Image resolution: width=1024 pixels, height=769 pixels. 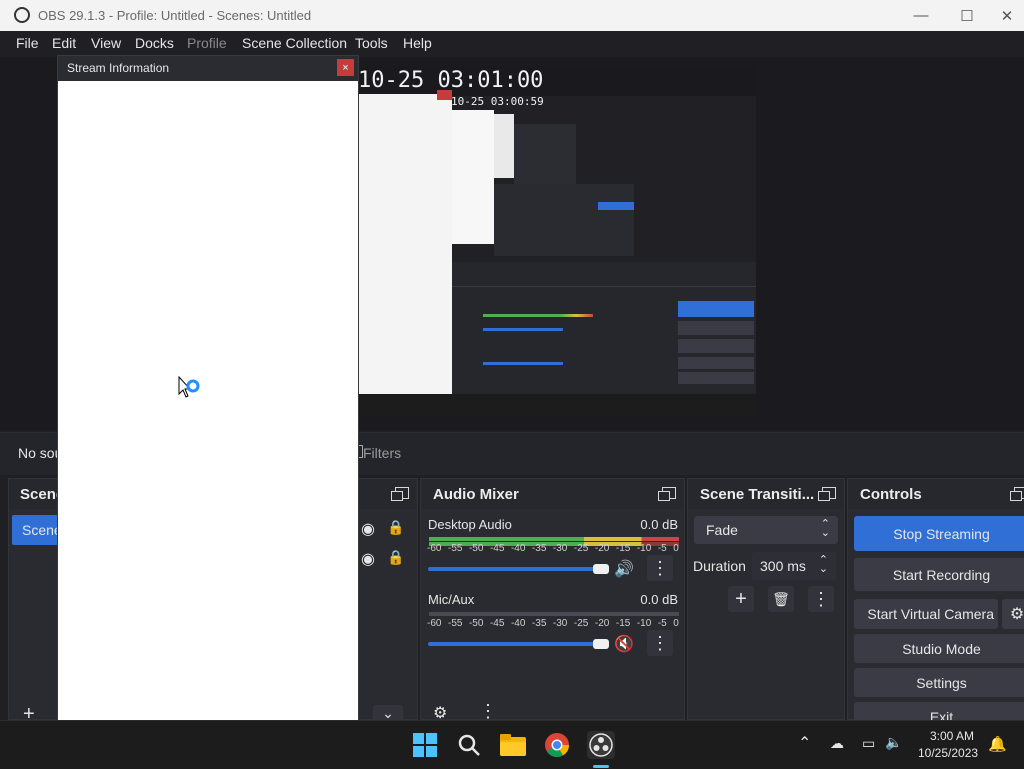 I want to click on menu-docks: Docks, so click(x=154, y=43).